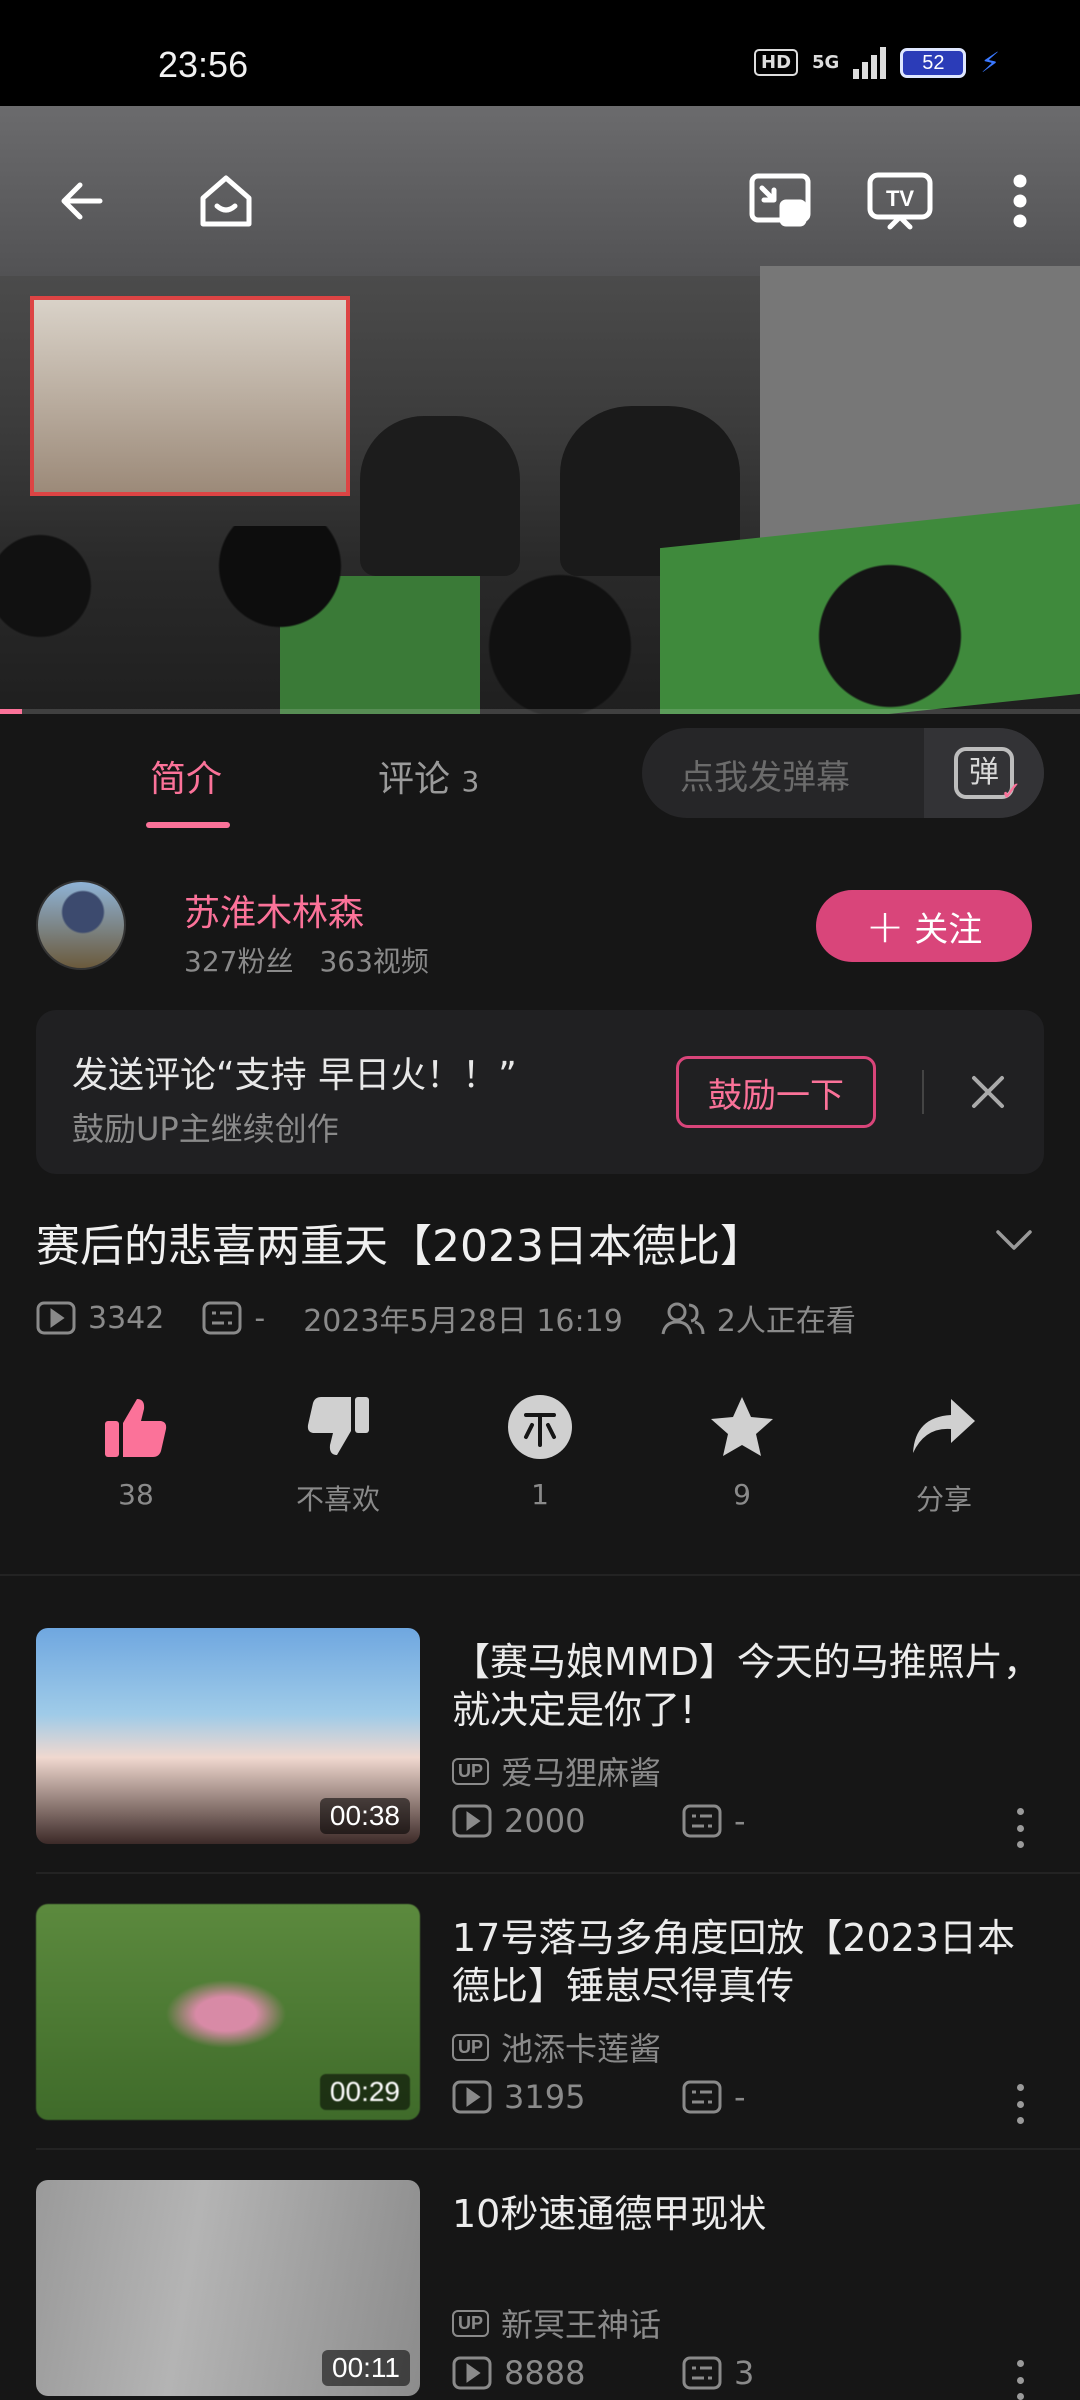  I want to click on rec-uploader-name: 新冥王神话, so click(581, 2325).